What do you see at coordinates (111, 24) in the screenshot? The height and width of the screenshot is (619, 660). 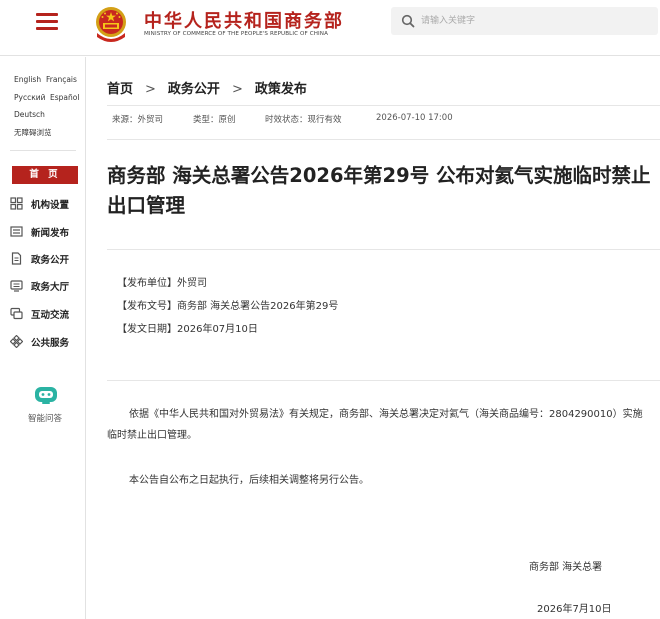 I see `national-emblem-icon` at bounding box center [111, 24].